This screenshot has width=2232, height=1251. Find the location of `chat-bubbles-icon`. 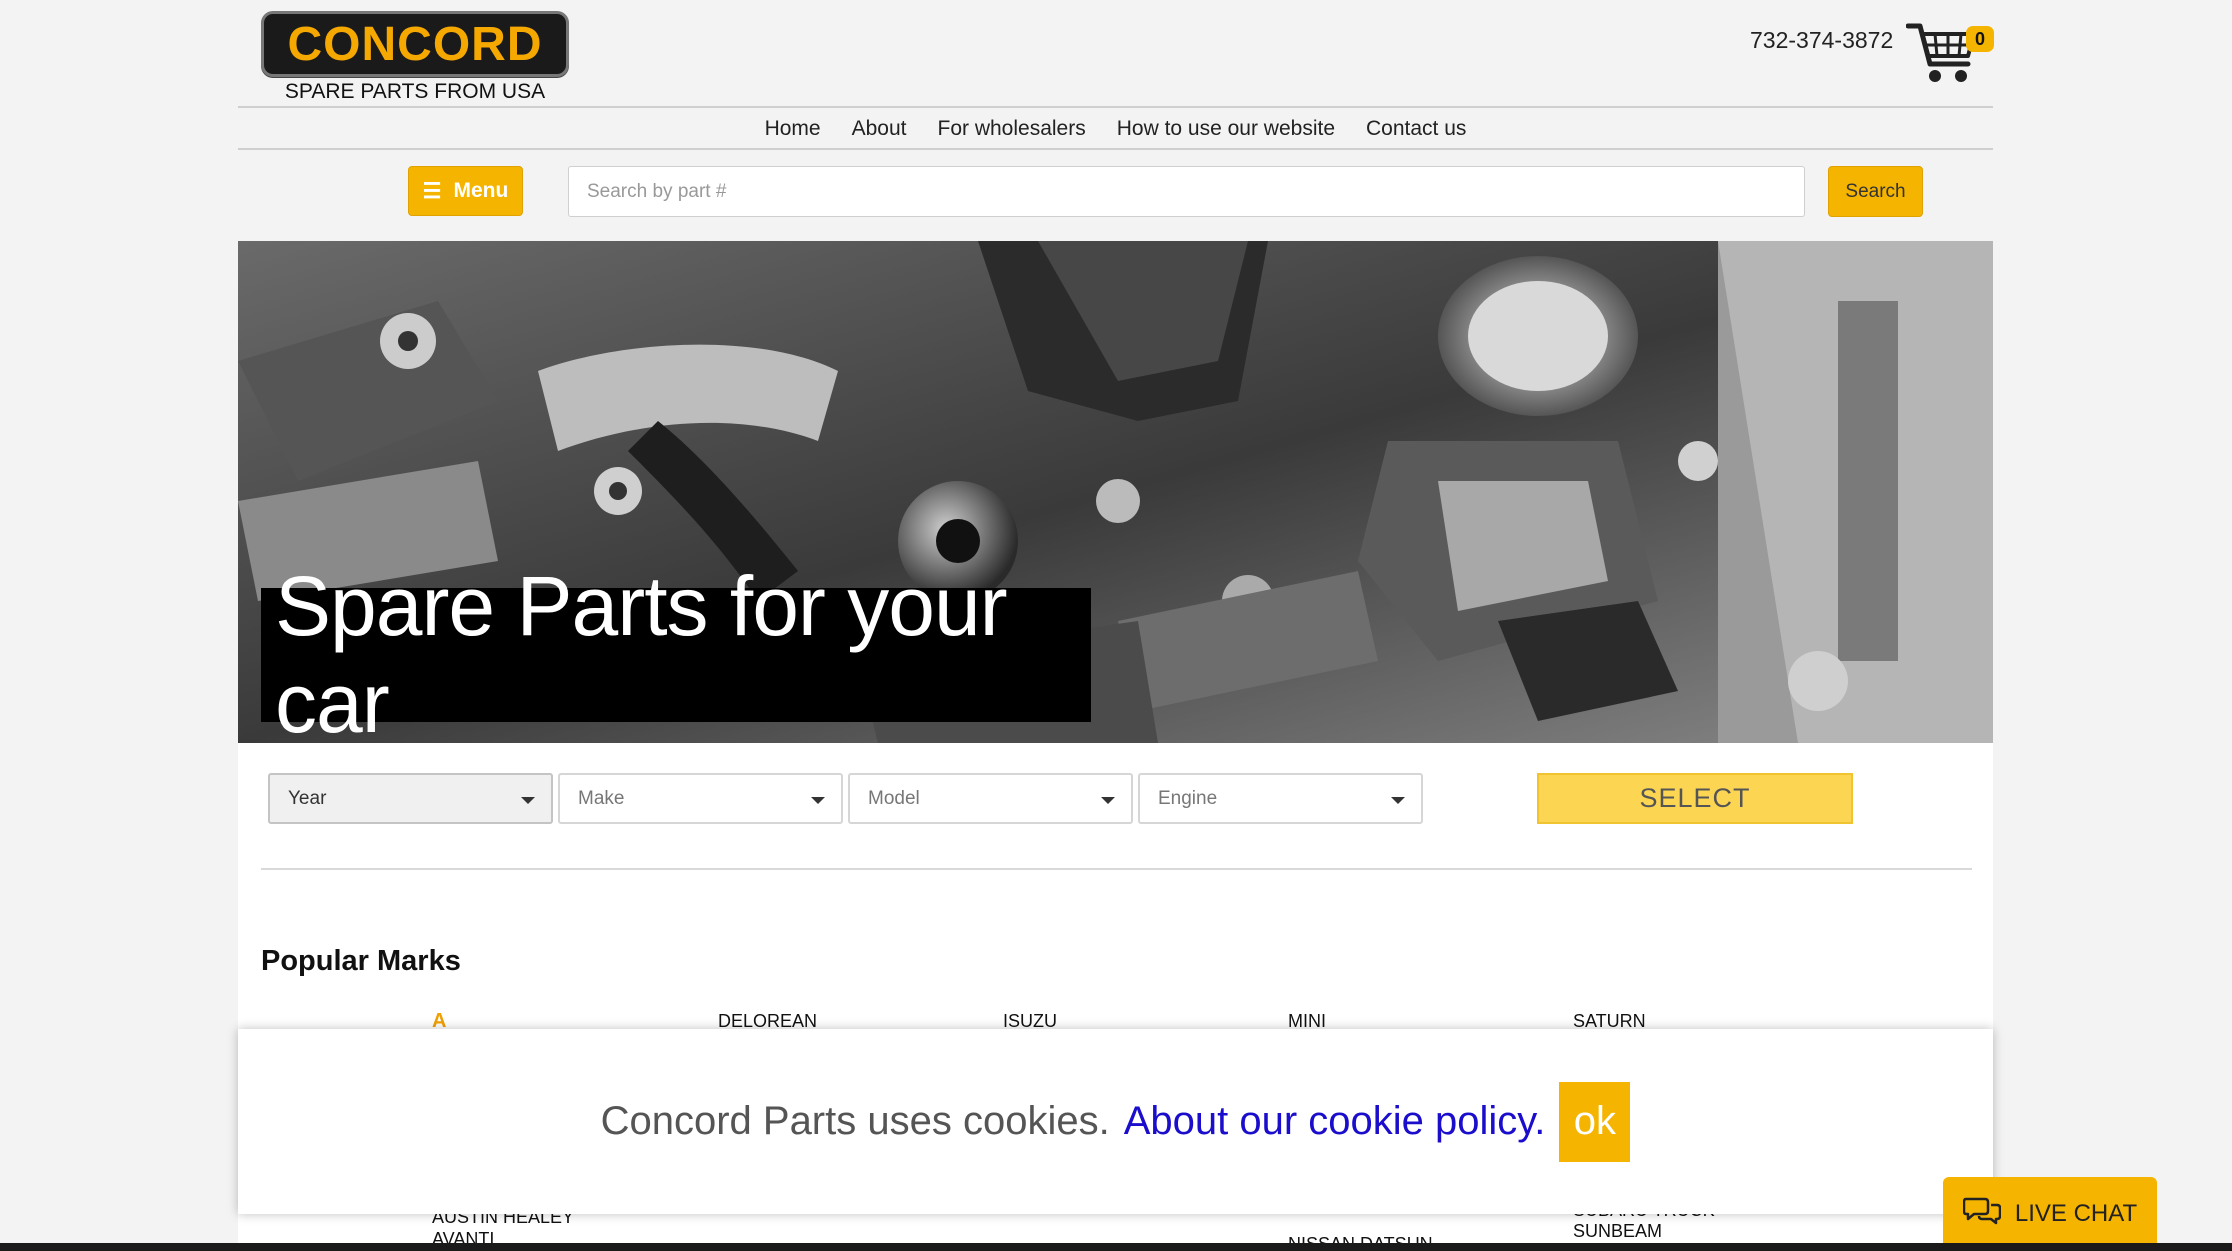

chat-bubbles-icon is located at coordinates (1982, 1214).